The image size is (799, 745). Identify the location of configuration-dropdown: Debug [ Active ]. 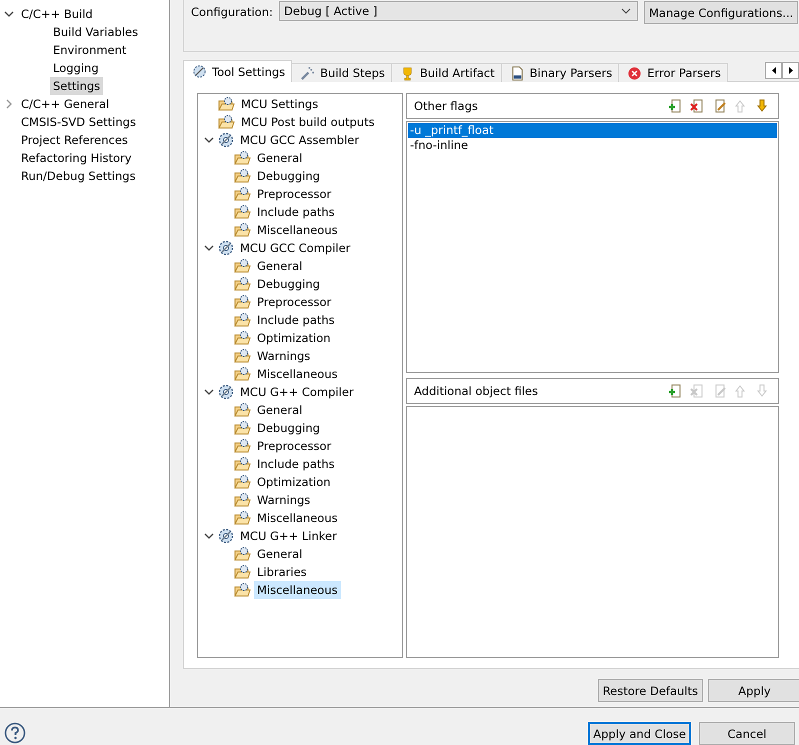
(458, 11).